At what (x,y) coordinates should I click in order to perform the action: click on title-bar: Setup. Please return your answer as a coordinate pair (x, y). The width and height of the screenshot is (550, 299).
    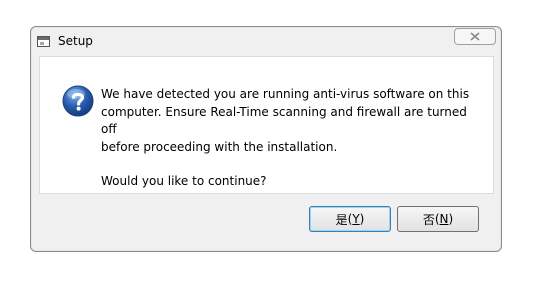
    Looking at the image, I should click on (266, 41).